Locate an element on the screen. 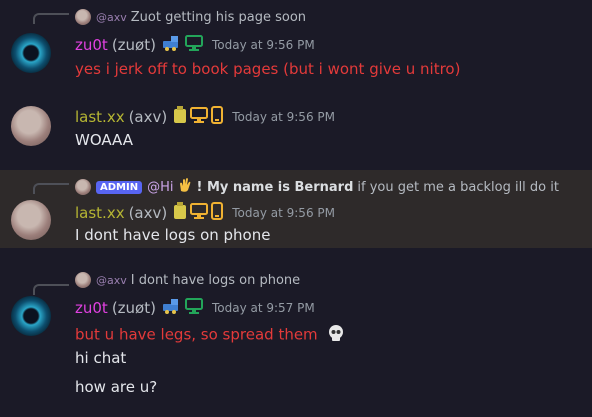  message-text: WOAAA is located at coordinates (104, 140).